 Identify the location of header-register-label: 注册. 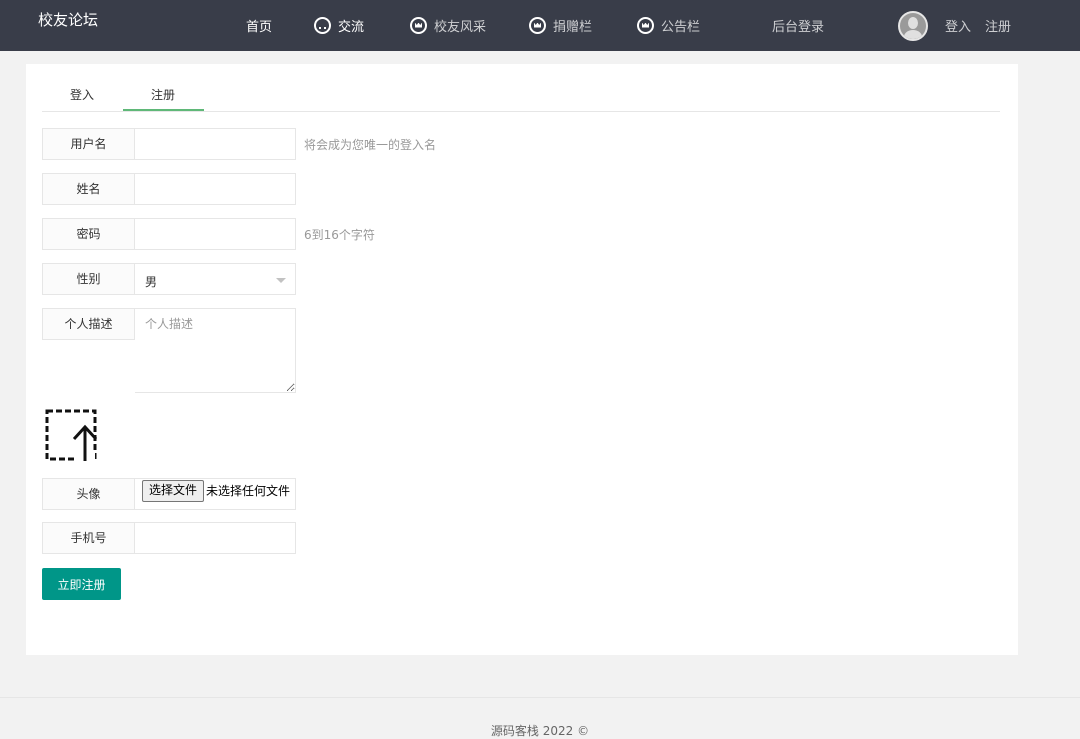
(998, 27).